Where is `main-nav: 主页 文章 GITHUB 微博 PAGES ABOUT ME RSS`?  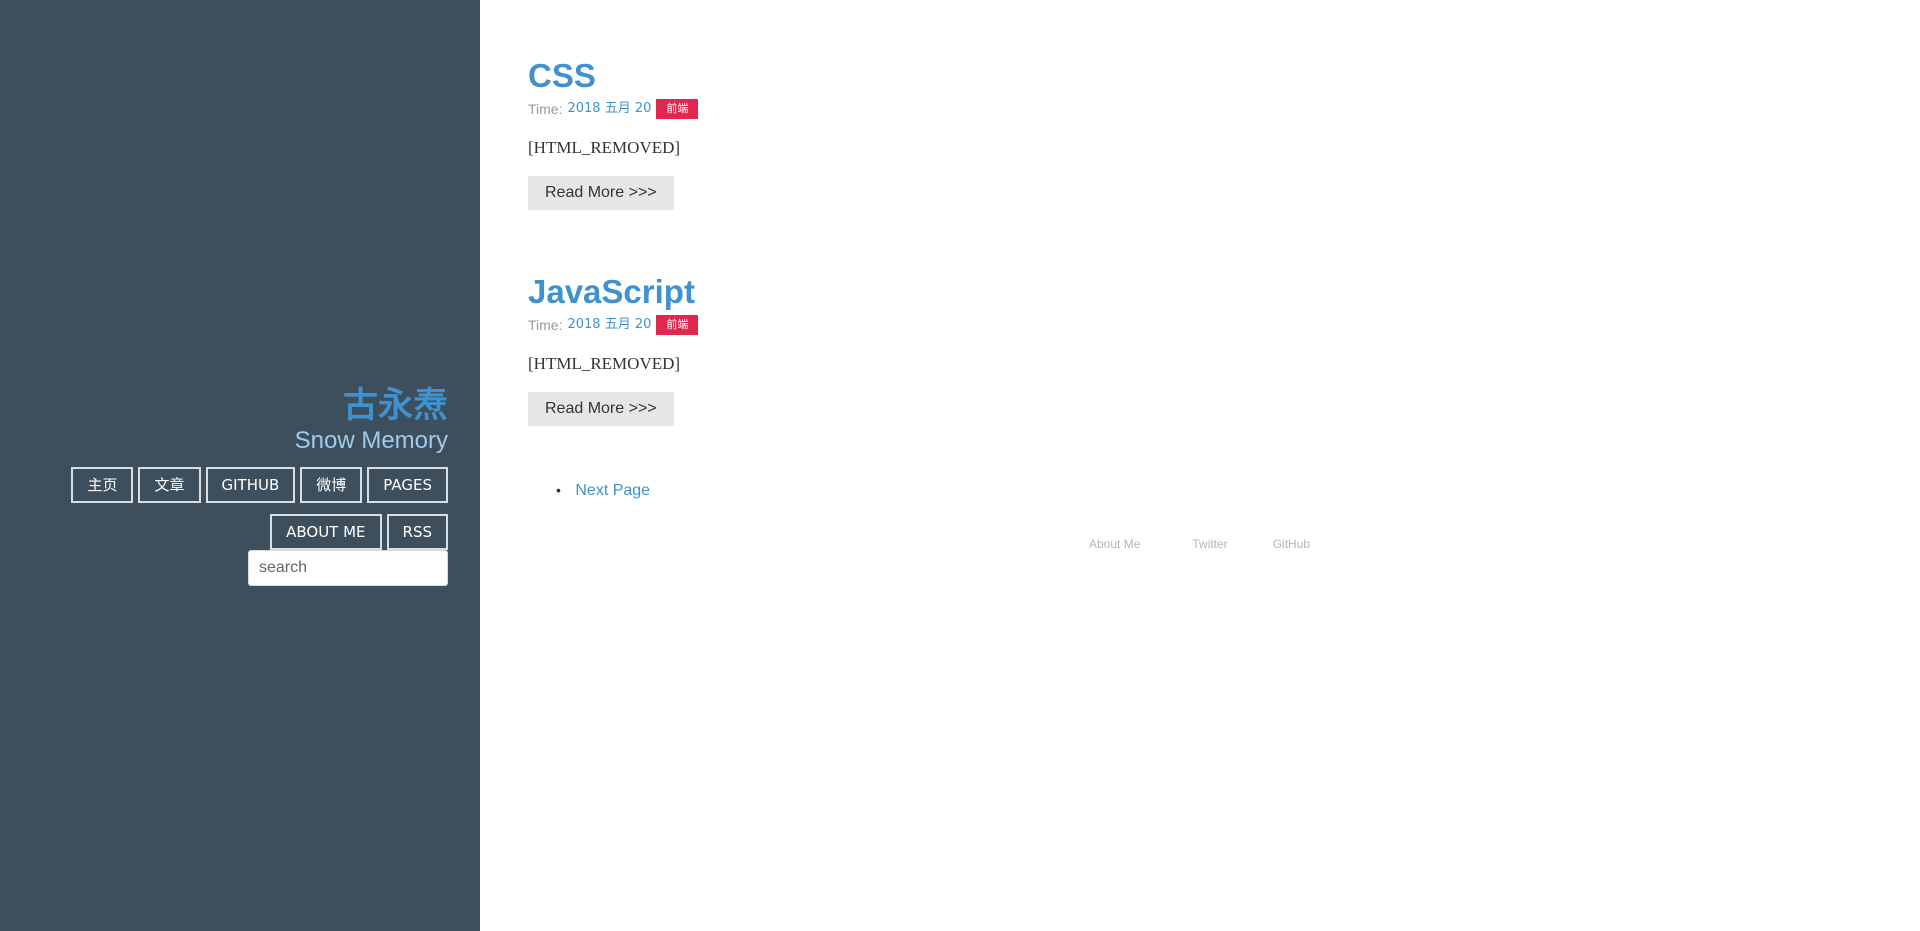 main-nav: 主页 文章 GITHUB 微博 PAGES ABOUT ME RSS is located at coordinates (248, 508).